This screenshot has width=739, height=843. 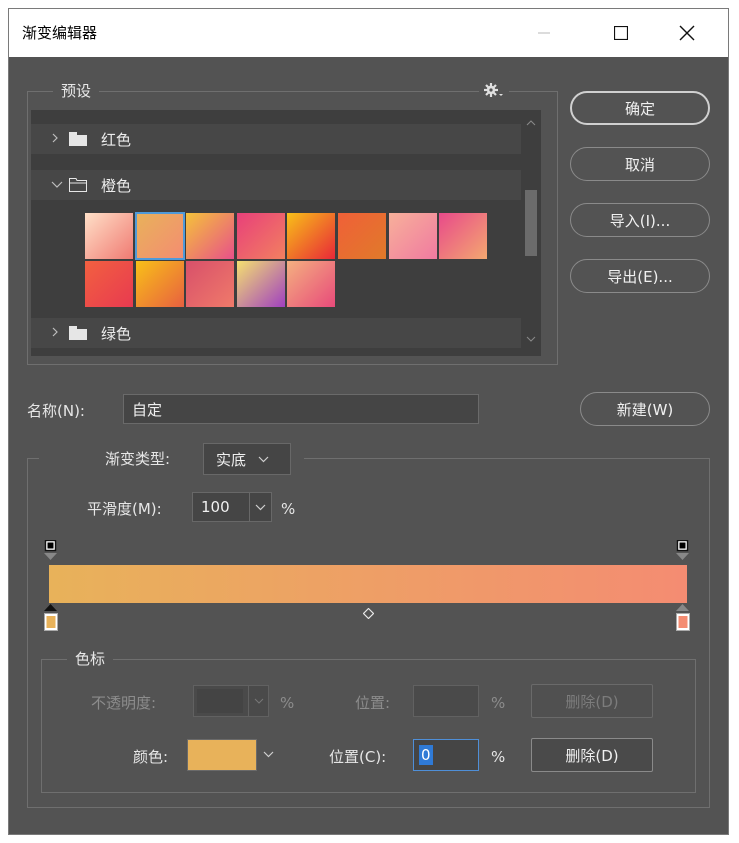 What do you see at coordinates (368, 615) in the screenshot?
I see `midpoint-diamond-icon` at bounding box center [368, 615].